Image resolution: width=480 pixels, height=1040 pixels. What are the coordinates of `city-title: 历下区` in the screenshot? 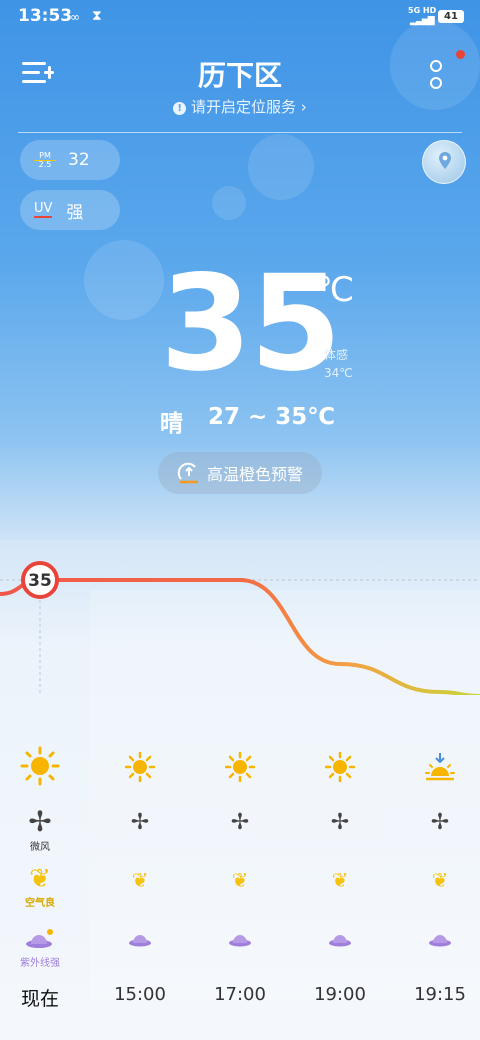 It's located at (239, 75).